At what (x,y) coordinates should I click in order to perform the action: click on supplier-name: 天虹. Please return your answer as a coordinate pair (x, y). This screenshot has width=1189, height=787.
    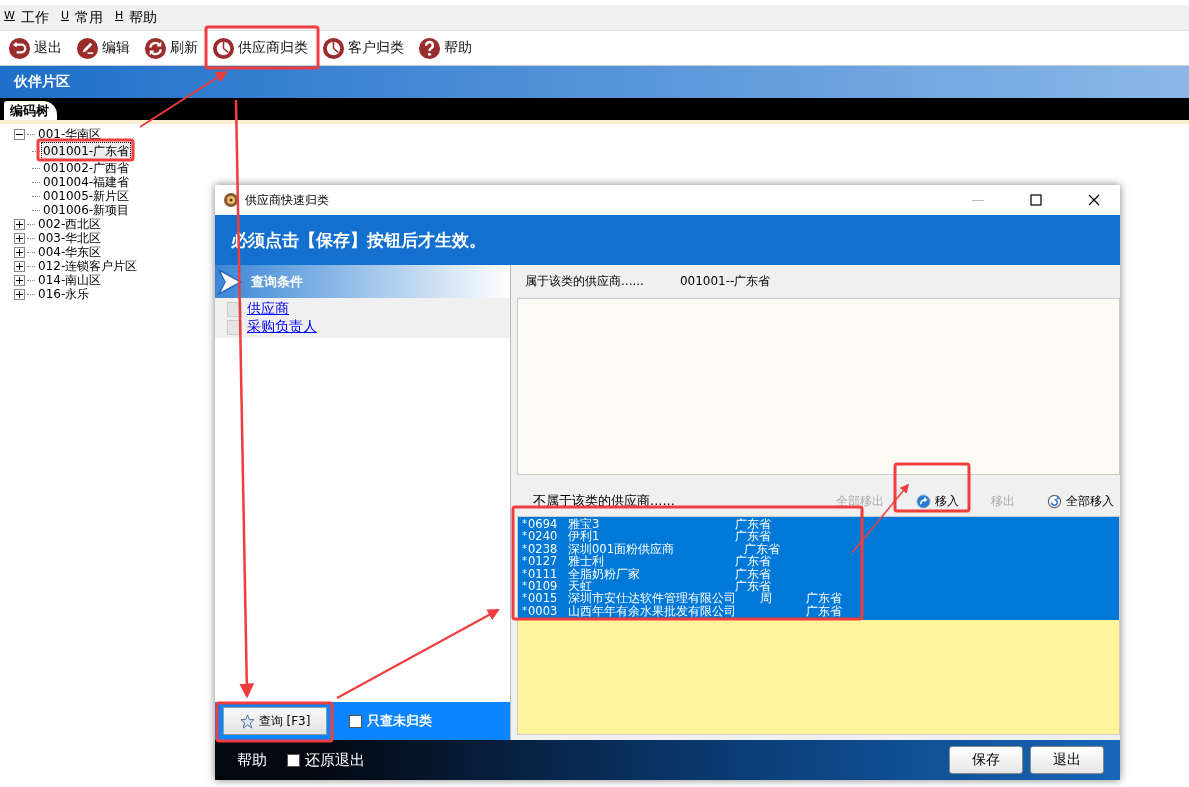
    Looking at the image, I should click on (580, 586).